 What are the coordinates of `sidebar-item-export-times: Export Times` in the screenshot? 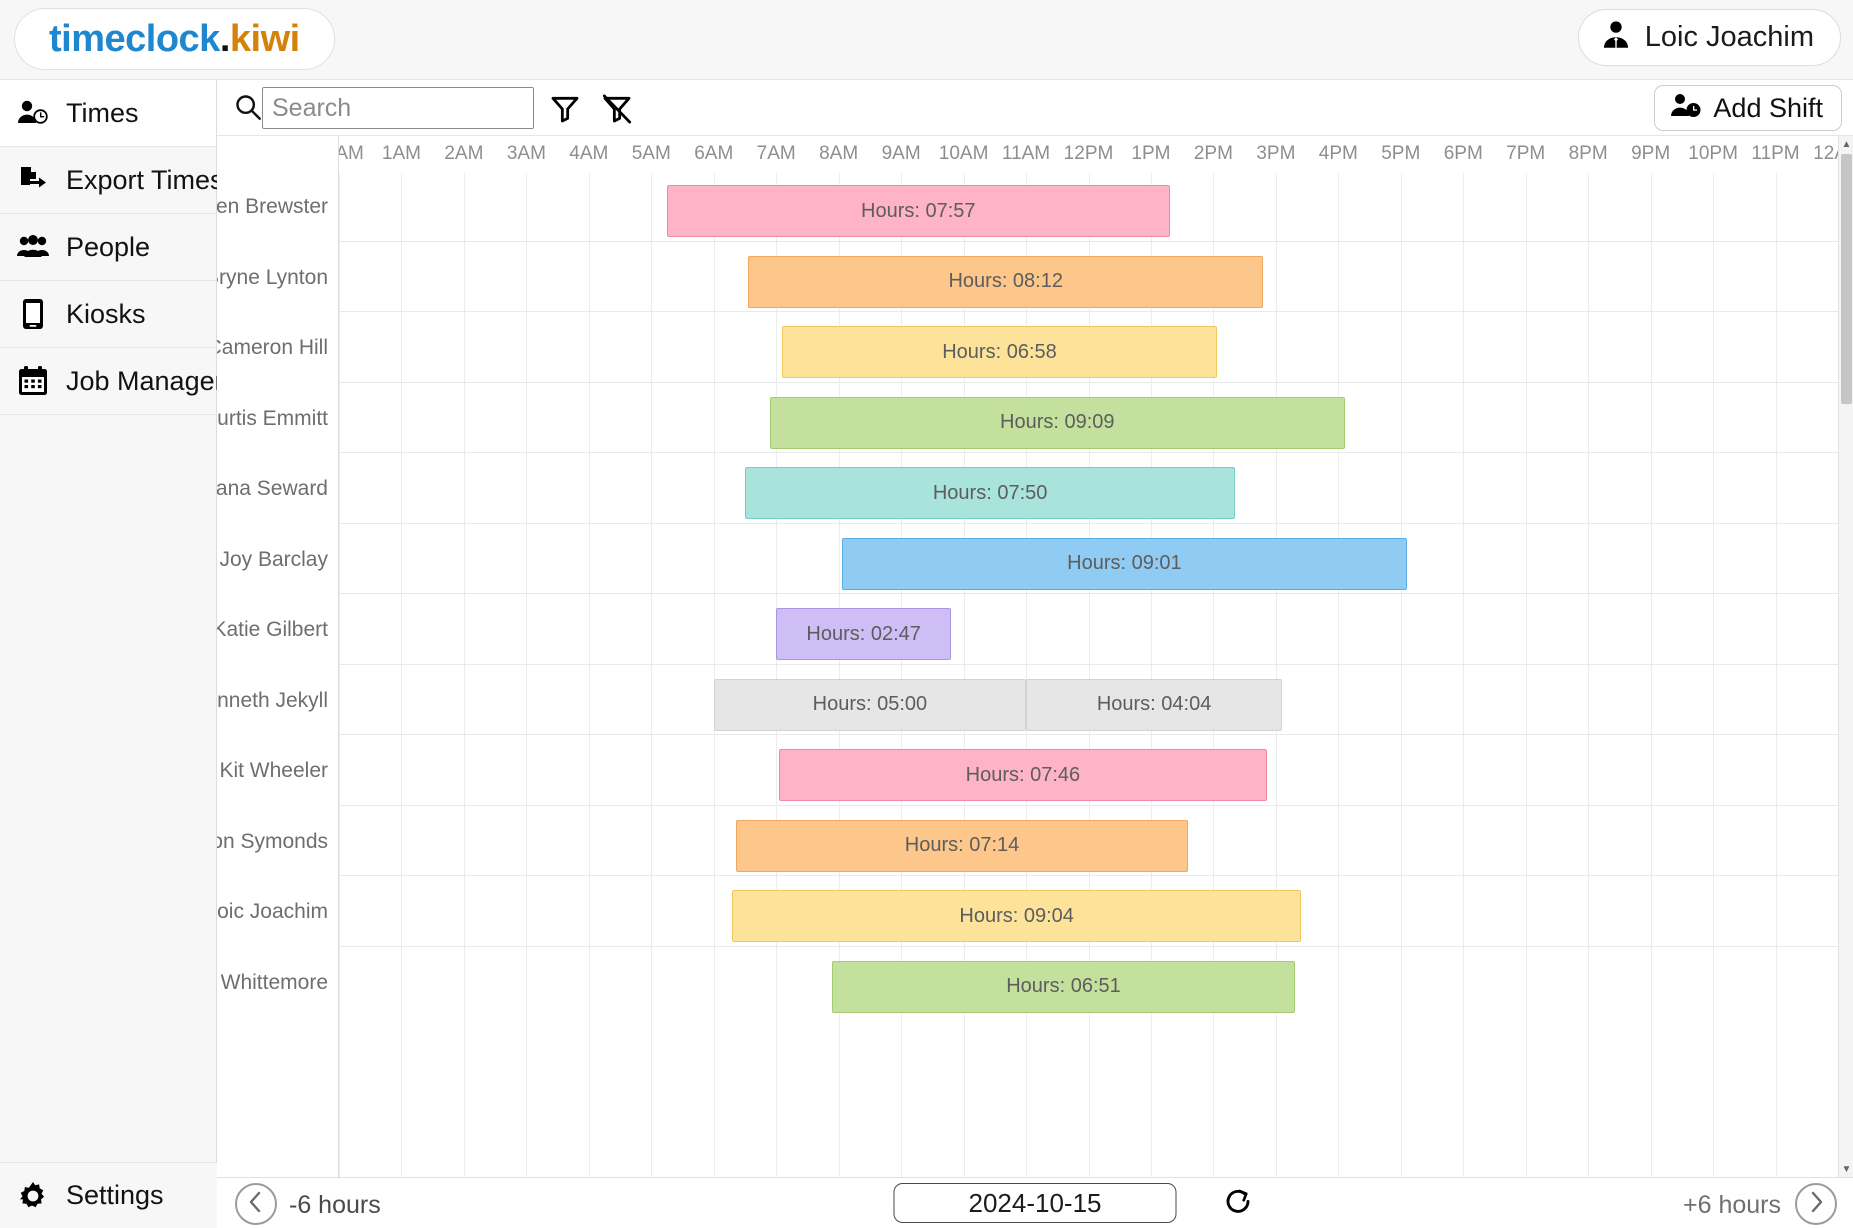 It's located at (112, 180).